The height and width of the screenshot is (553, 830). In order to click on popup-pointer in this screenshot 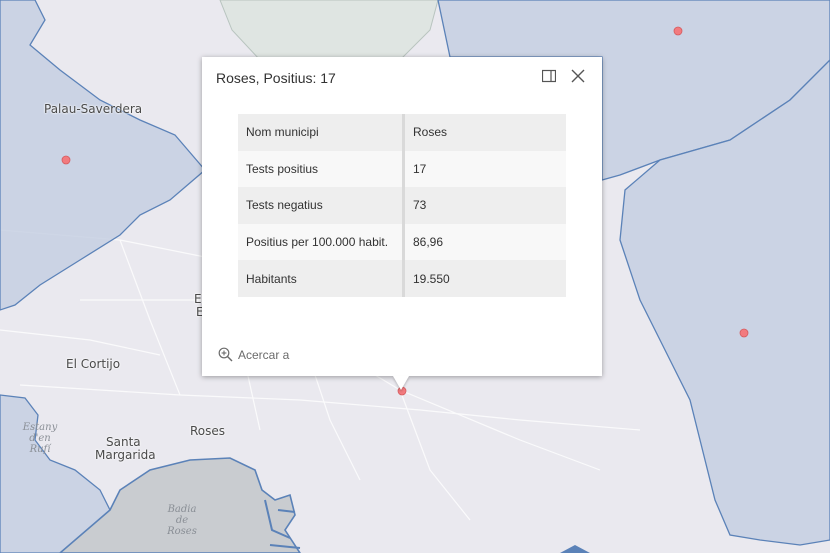, I will do `click(401, 383)`.